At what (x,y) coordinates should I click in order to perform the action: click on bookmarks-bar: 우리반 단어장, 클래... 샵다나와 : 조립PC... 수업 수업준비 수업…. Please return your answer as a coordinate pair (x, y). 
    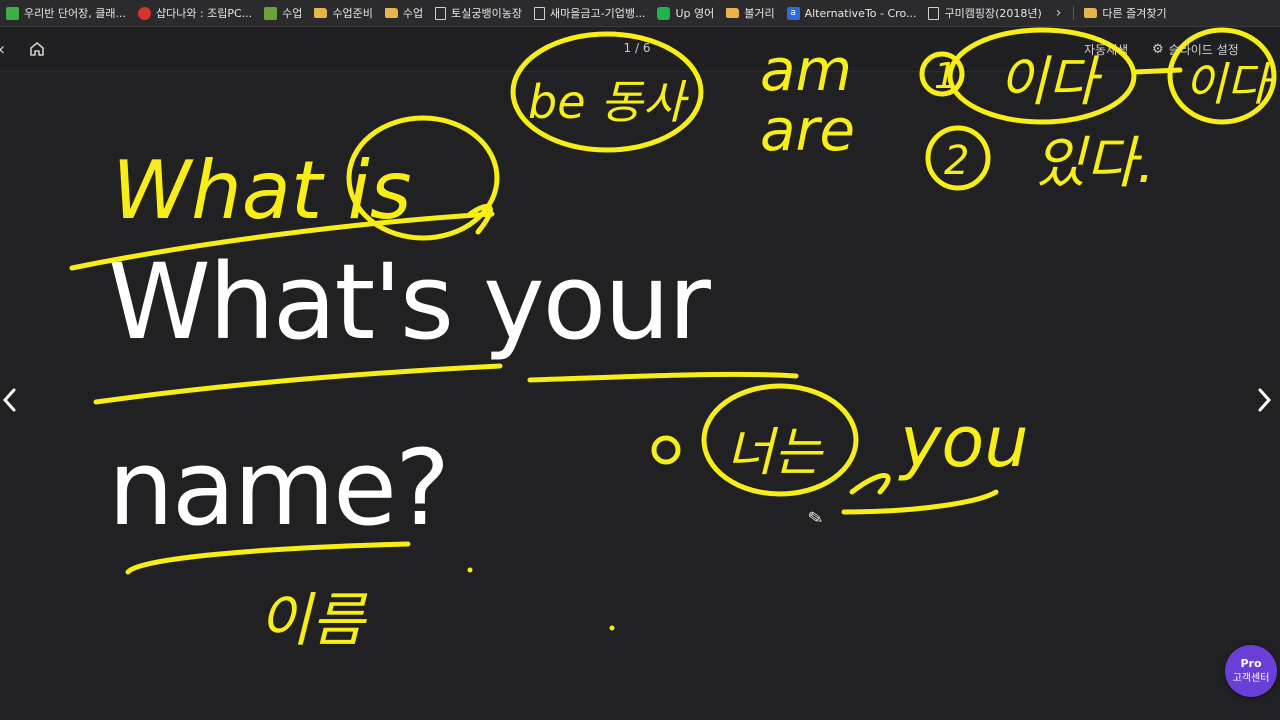
    Looking at the image, I should click on (640, 13).